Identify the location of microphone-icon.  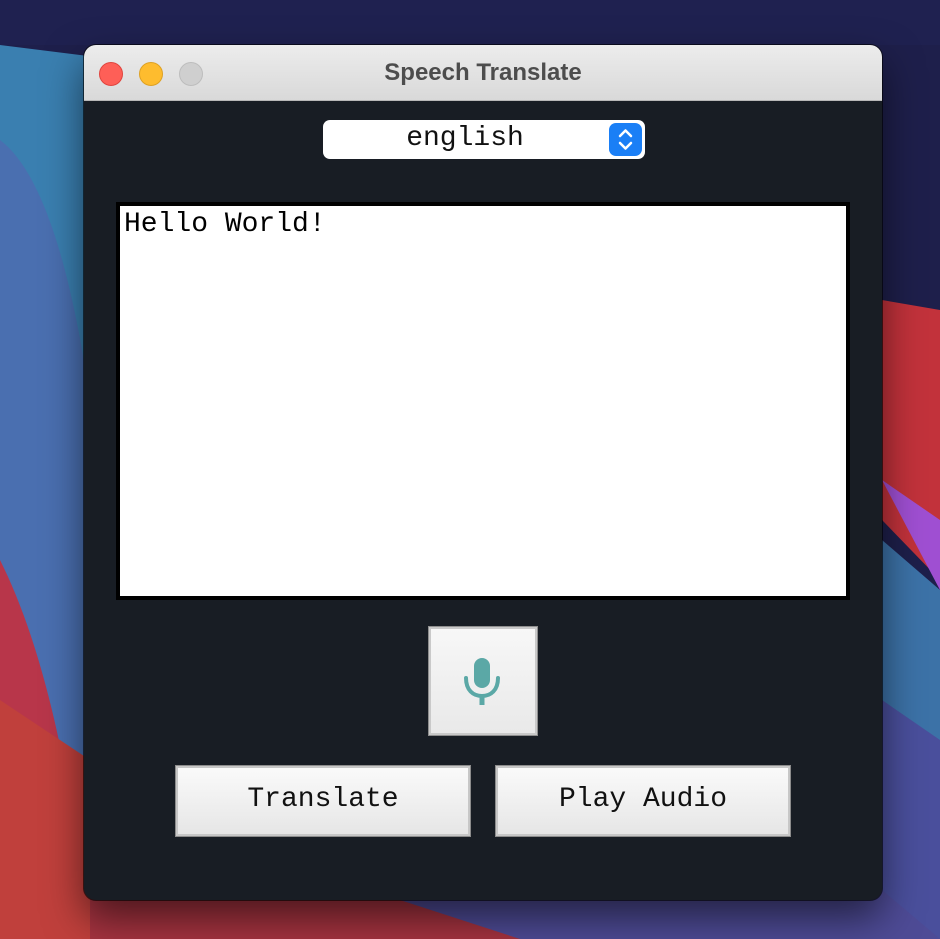
(482, 681).